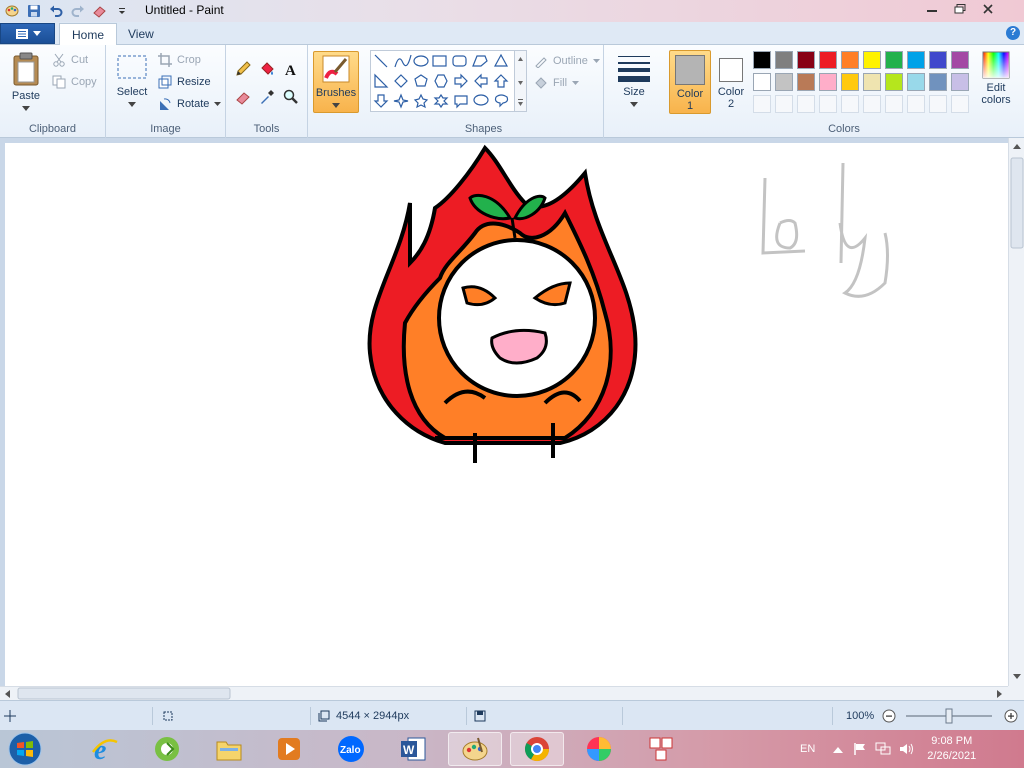 The width and height of the screenshot is (1024, 768). What do you see at coordinates (1011, 716) in the screenshot?
I see `zoom-in-button` at bounding box center [1011, 716].